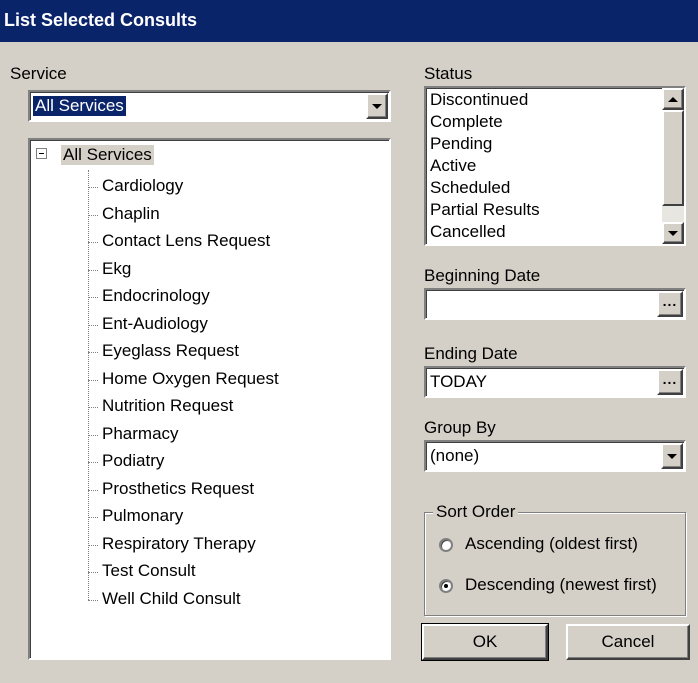 The image size is (698, 683). Describe the element at coordinates (468, 232) in the screenshot. I see `status-option: Cancelled` at that location.